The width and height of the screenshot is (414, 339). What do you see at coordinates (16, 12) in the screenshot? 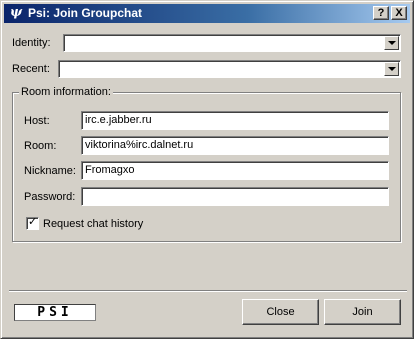
I see `psi-app-icon: ψ` at bounding box center [16, 12].